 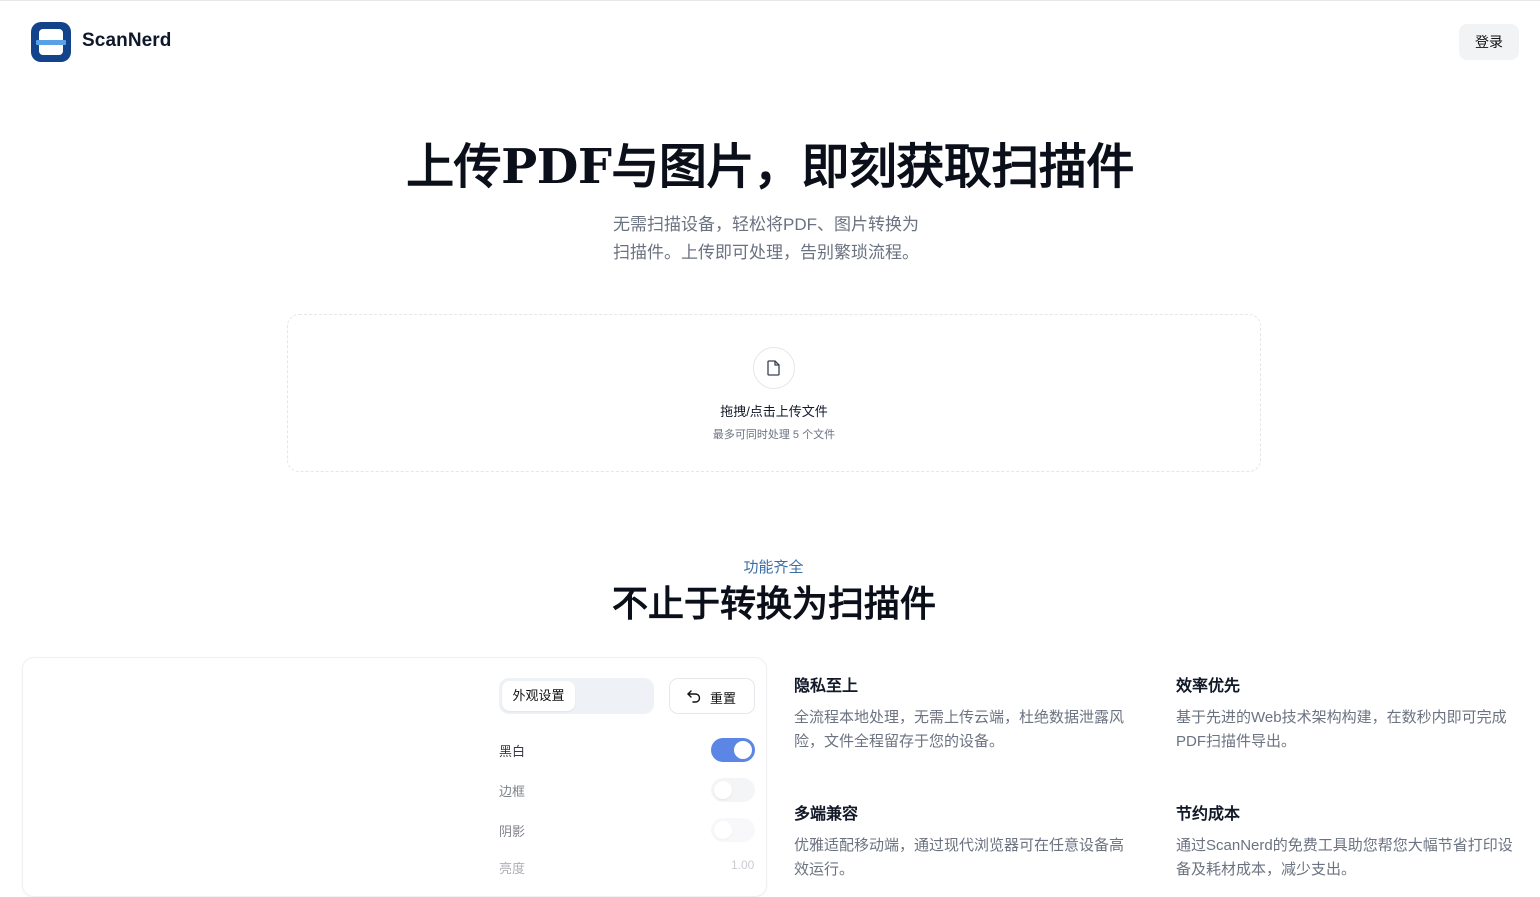 What do you see at coordinates (770, 0) in the screenshot?
I see `top-divider` at bounding box center [770, 0].